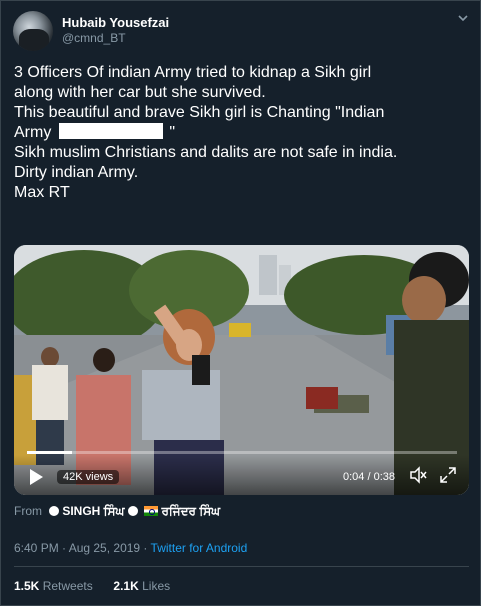 The width and height of the screenshot is (481, 606). What do you see at coordinates (140, 92) in the screenshot?
I see `tweet-line: along with her car but she survived.` at bounding box center [140, 92].